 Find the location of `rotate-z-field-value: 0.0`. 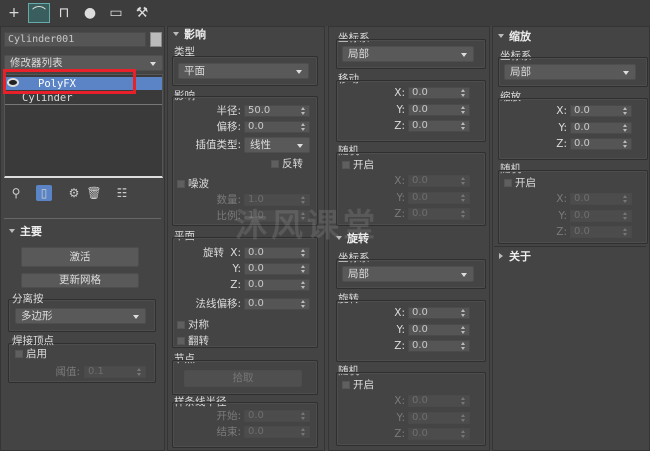

rotate-z-field-value: 0.0 is located at coordinates (420, 345).